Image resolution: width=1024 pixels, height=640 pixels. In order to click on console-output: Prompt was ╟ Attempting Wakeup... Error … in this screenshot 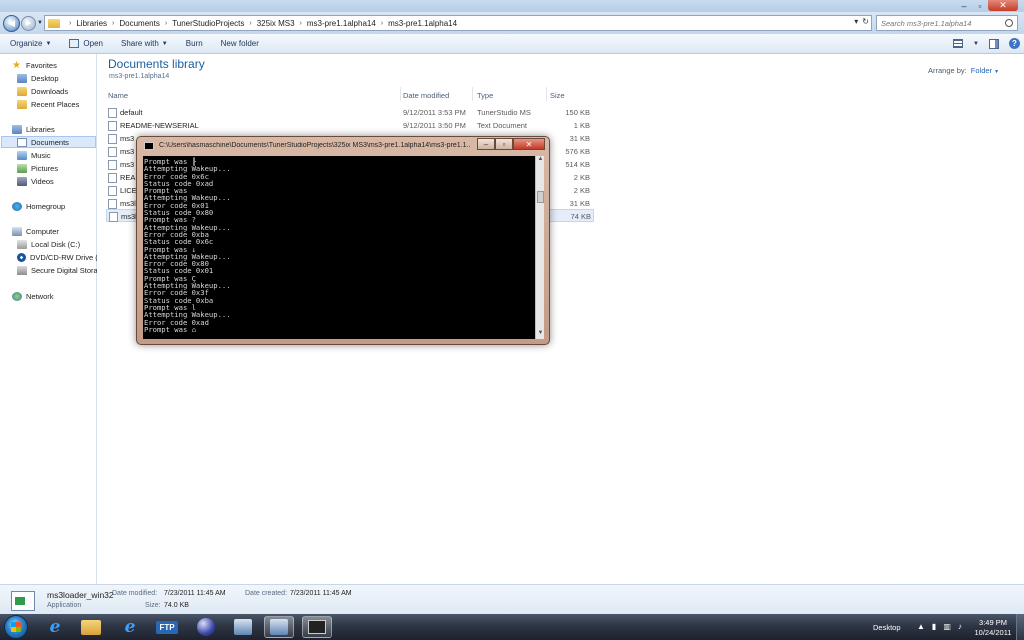, I will do `click(339, 247)`.